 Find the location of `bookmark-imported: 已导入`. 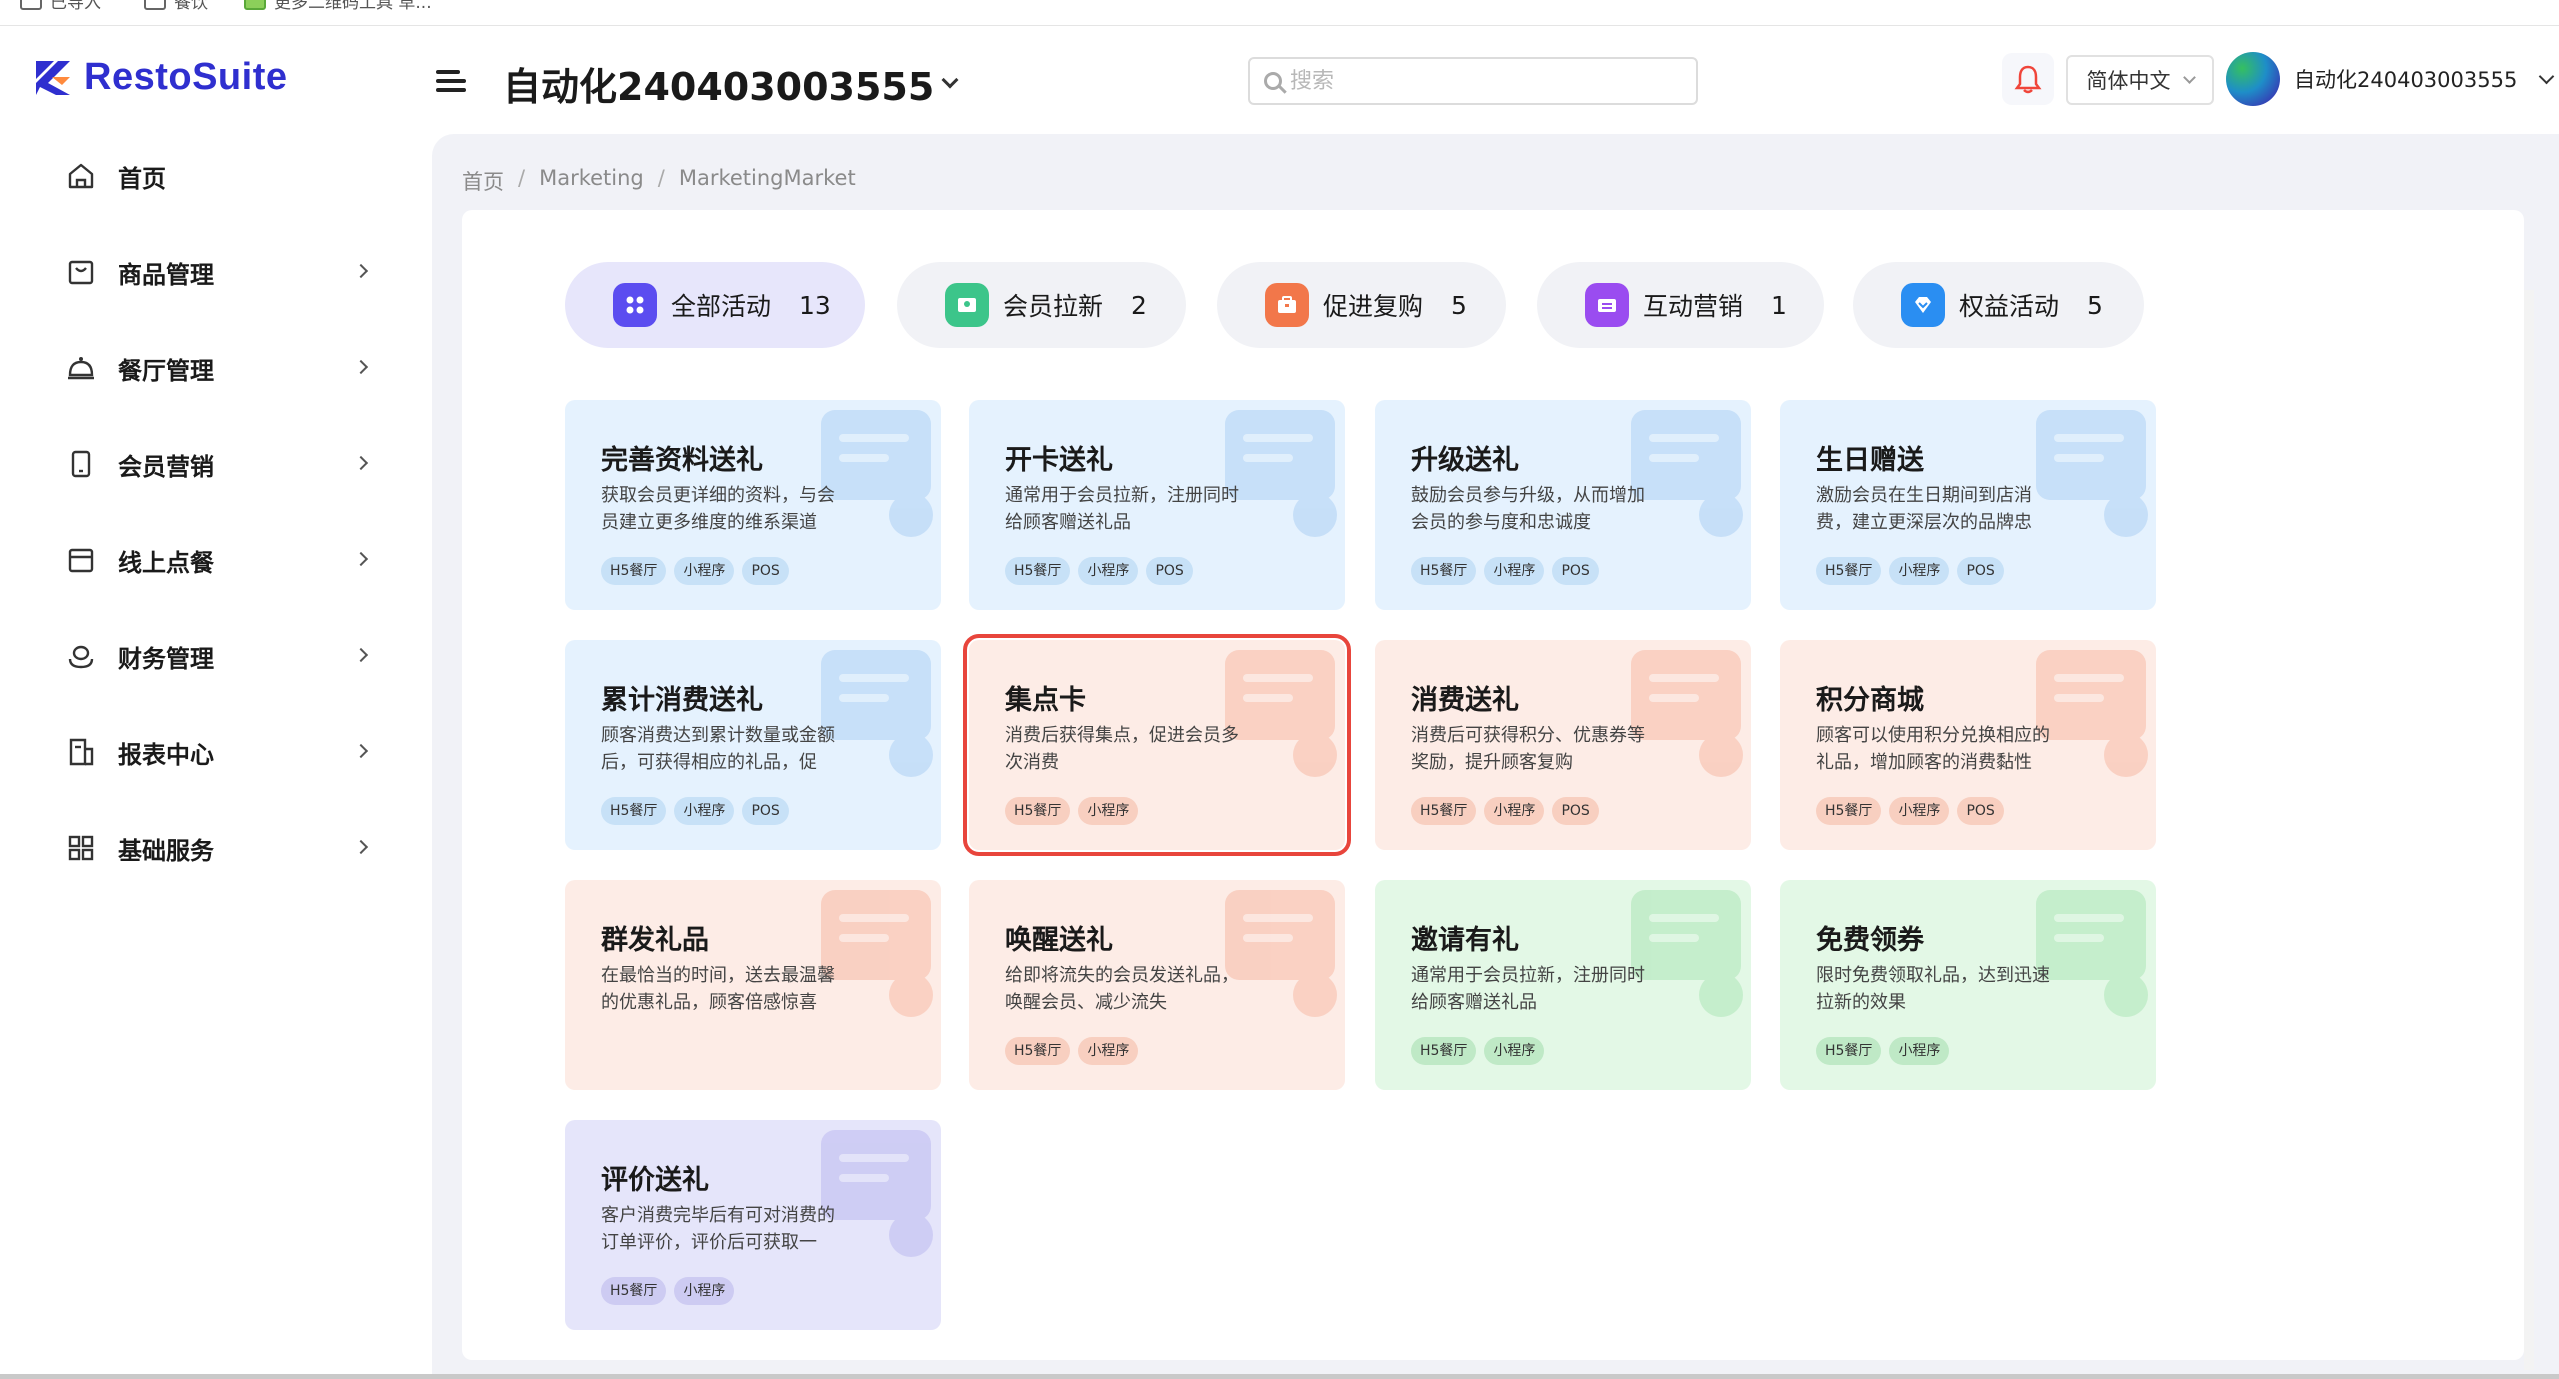

bookmark-imported: 已导入 is located at coordinates (60, 6).